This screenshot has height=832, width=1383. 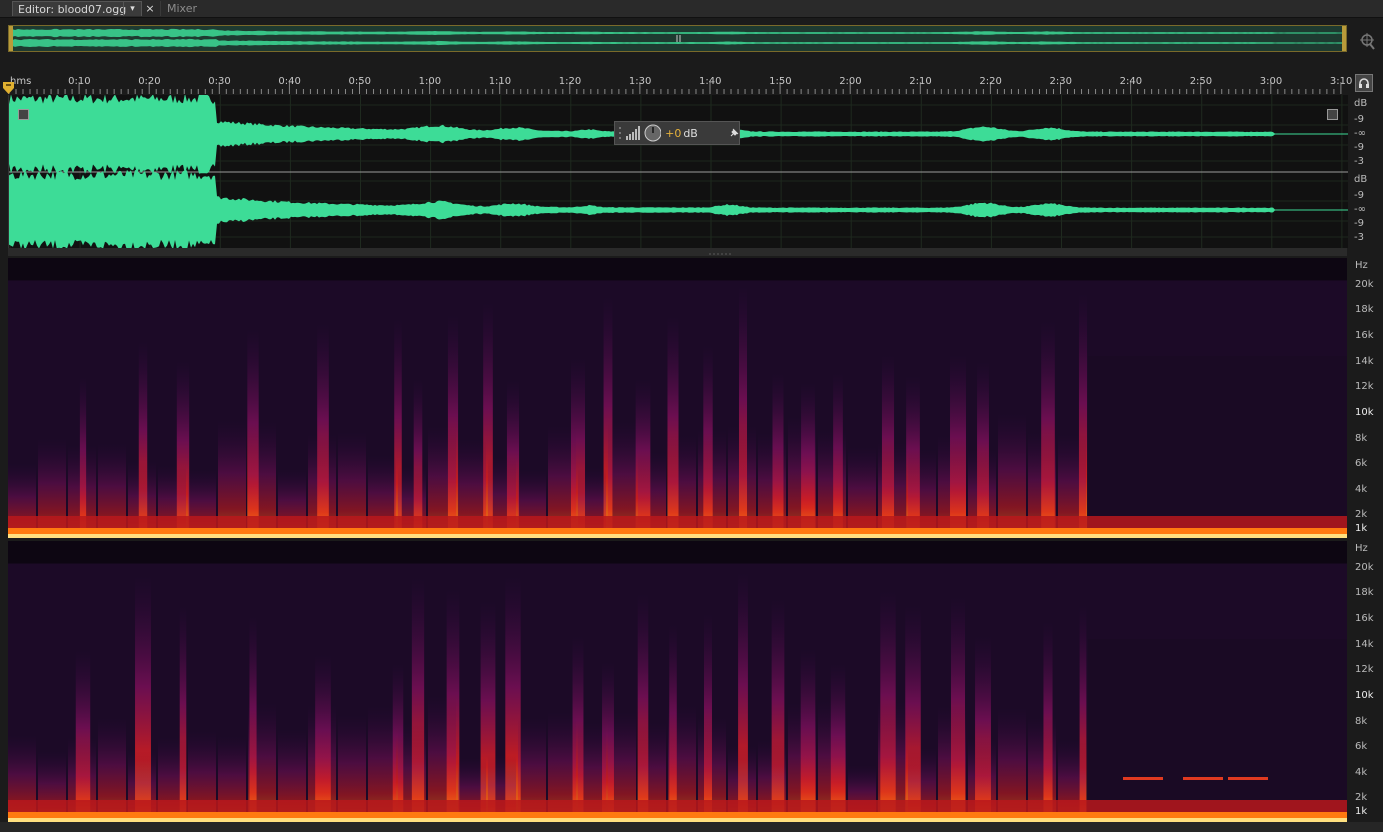 What do you see at coordinates (653, 133) in the screenshot?
I see `volume-knob-icon` at bounding box center [653, 133].